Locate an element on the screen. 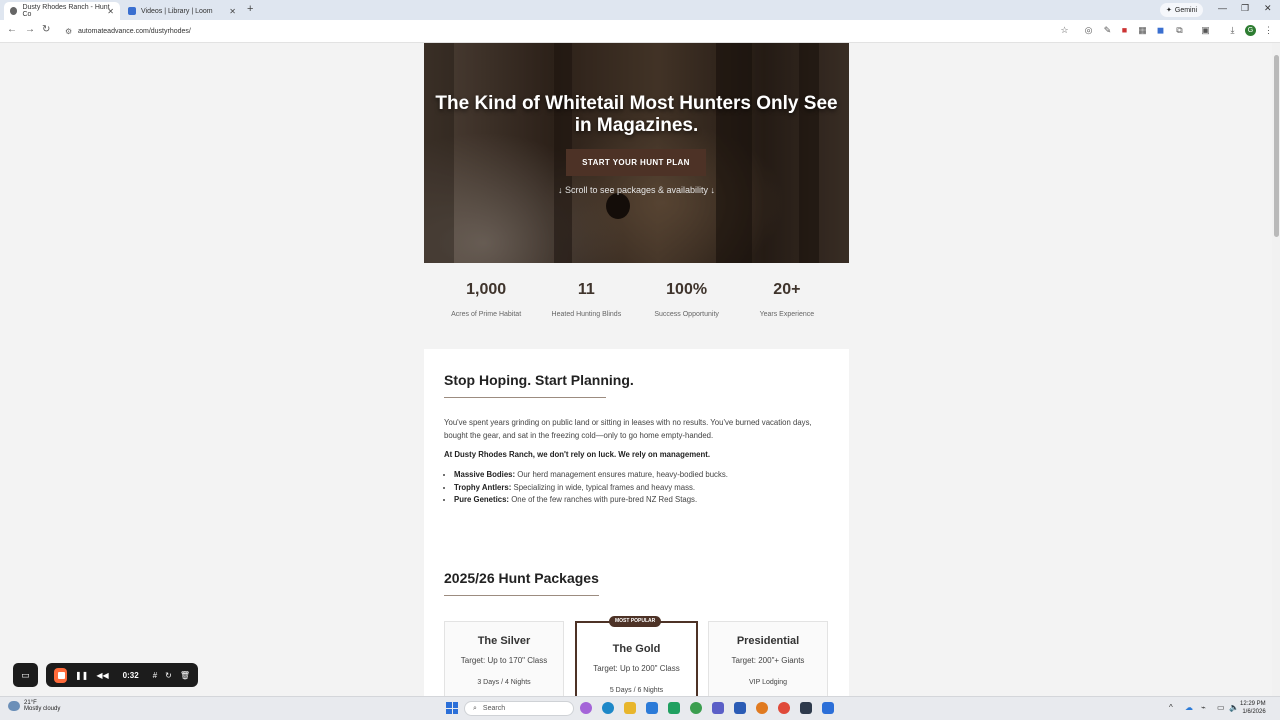  stop-recording-button is located at coordinates (60, 675).